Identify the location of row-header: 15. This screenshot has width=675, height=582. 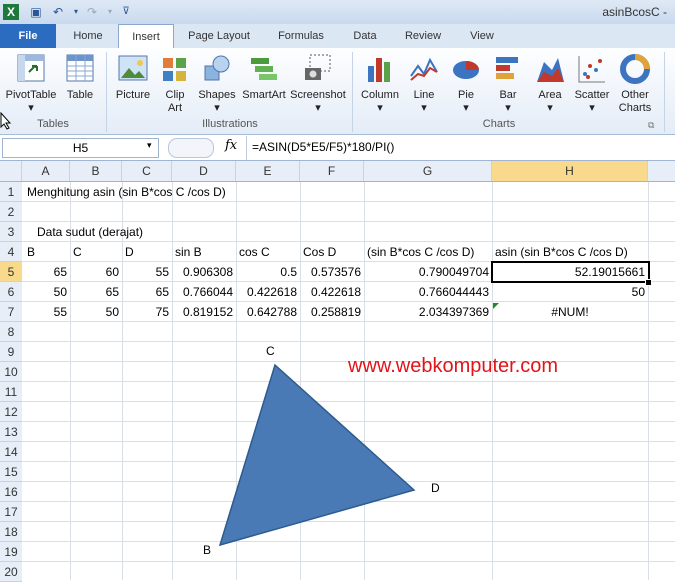
(11, 472).